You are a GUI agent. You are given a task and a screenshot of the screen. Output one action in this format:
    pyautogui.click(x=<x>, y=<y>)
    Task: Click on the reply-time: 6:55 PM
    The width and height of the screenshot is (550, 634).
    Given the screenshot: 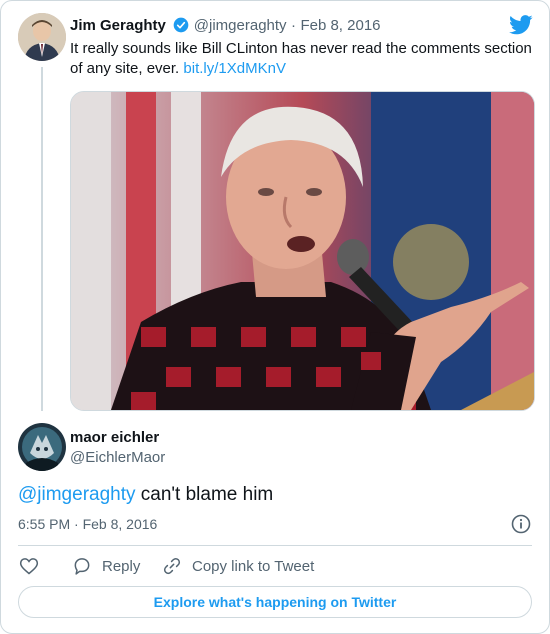 What is the action you would take?
    pyautogui.click(x=44, y=524)
    